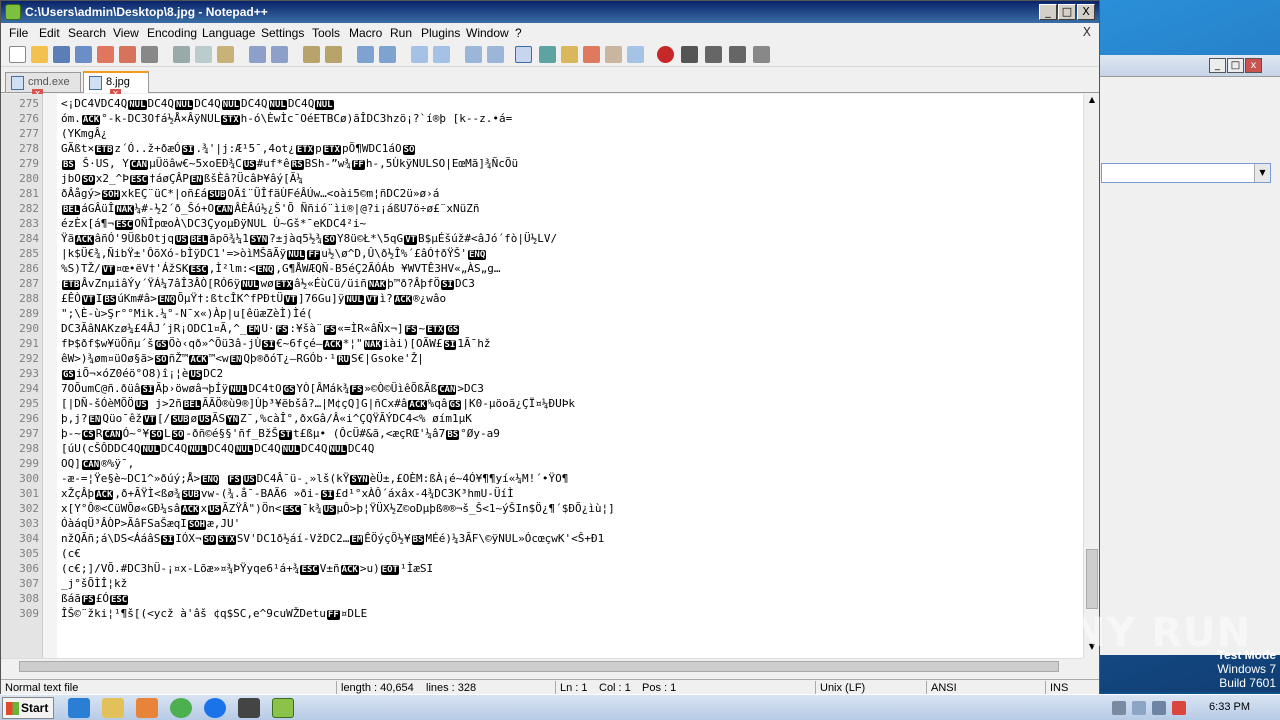 This screenshot has width=1280, height=720. What do you see at coordinates (591, 54) in the screenshot?
I see `function-list-icon` at bounding box center [591, 54].